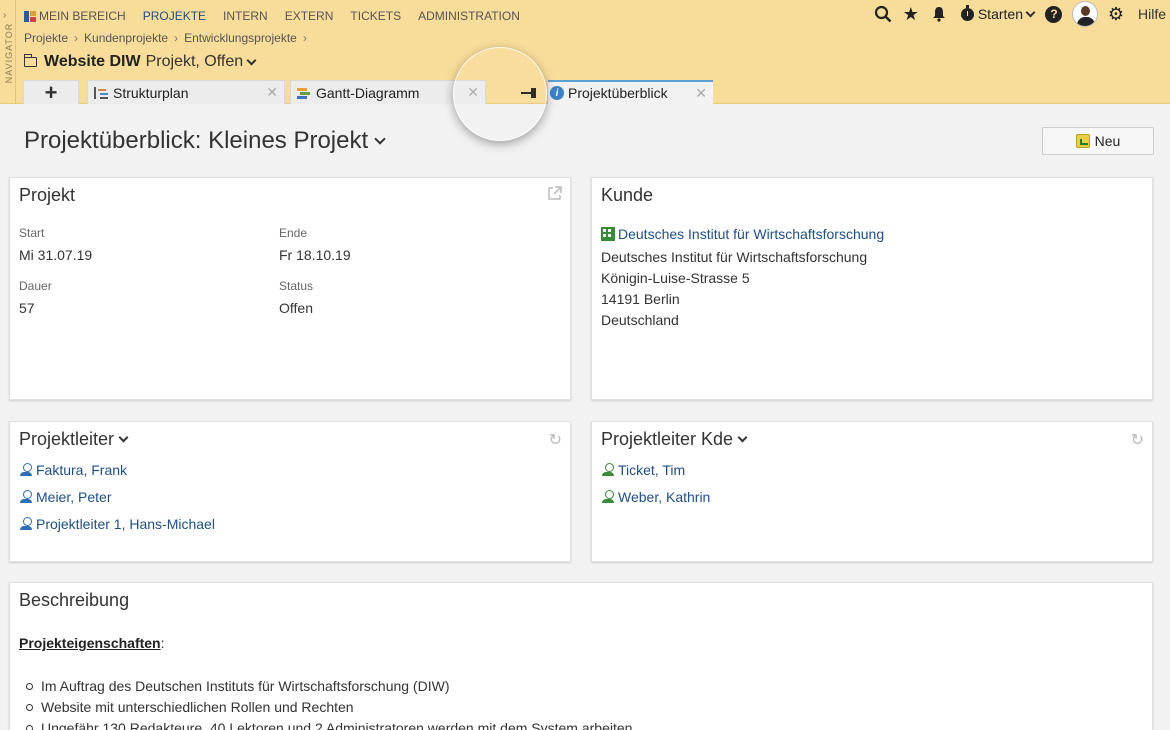 Image resolution: width=1170 pixels, height=730 pixels. I want to click on nav-extern: EXTERN, so click(309, 16).